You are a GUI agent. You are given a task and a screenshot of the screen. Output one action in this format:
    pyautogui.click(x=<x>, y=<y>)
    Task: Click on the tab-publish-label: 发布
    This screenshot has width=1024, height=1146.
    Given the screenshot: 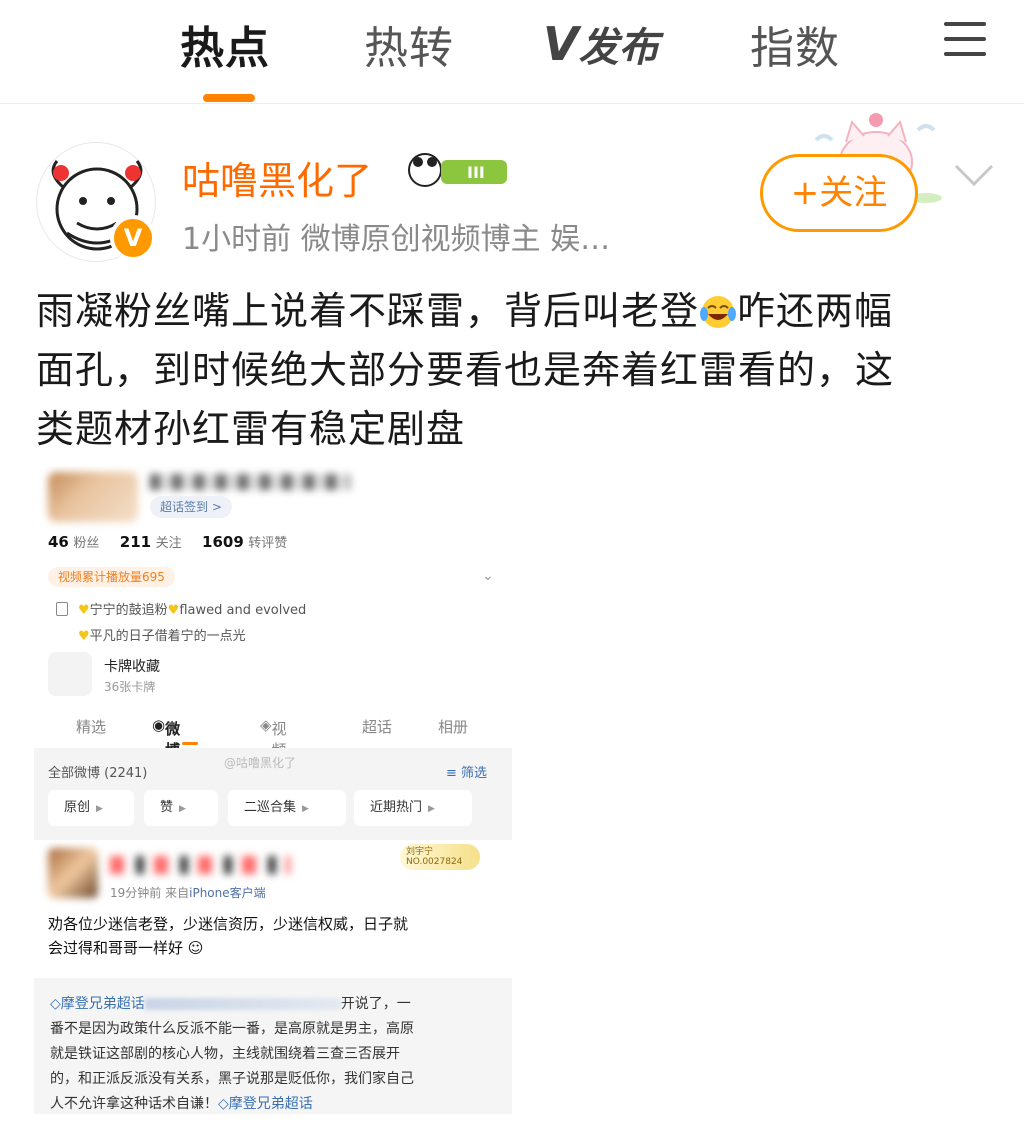 What is the action you would take?
    pyautogui.click(x=618, y=48)
    